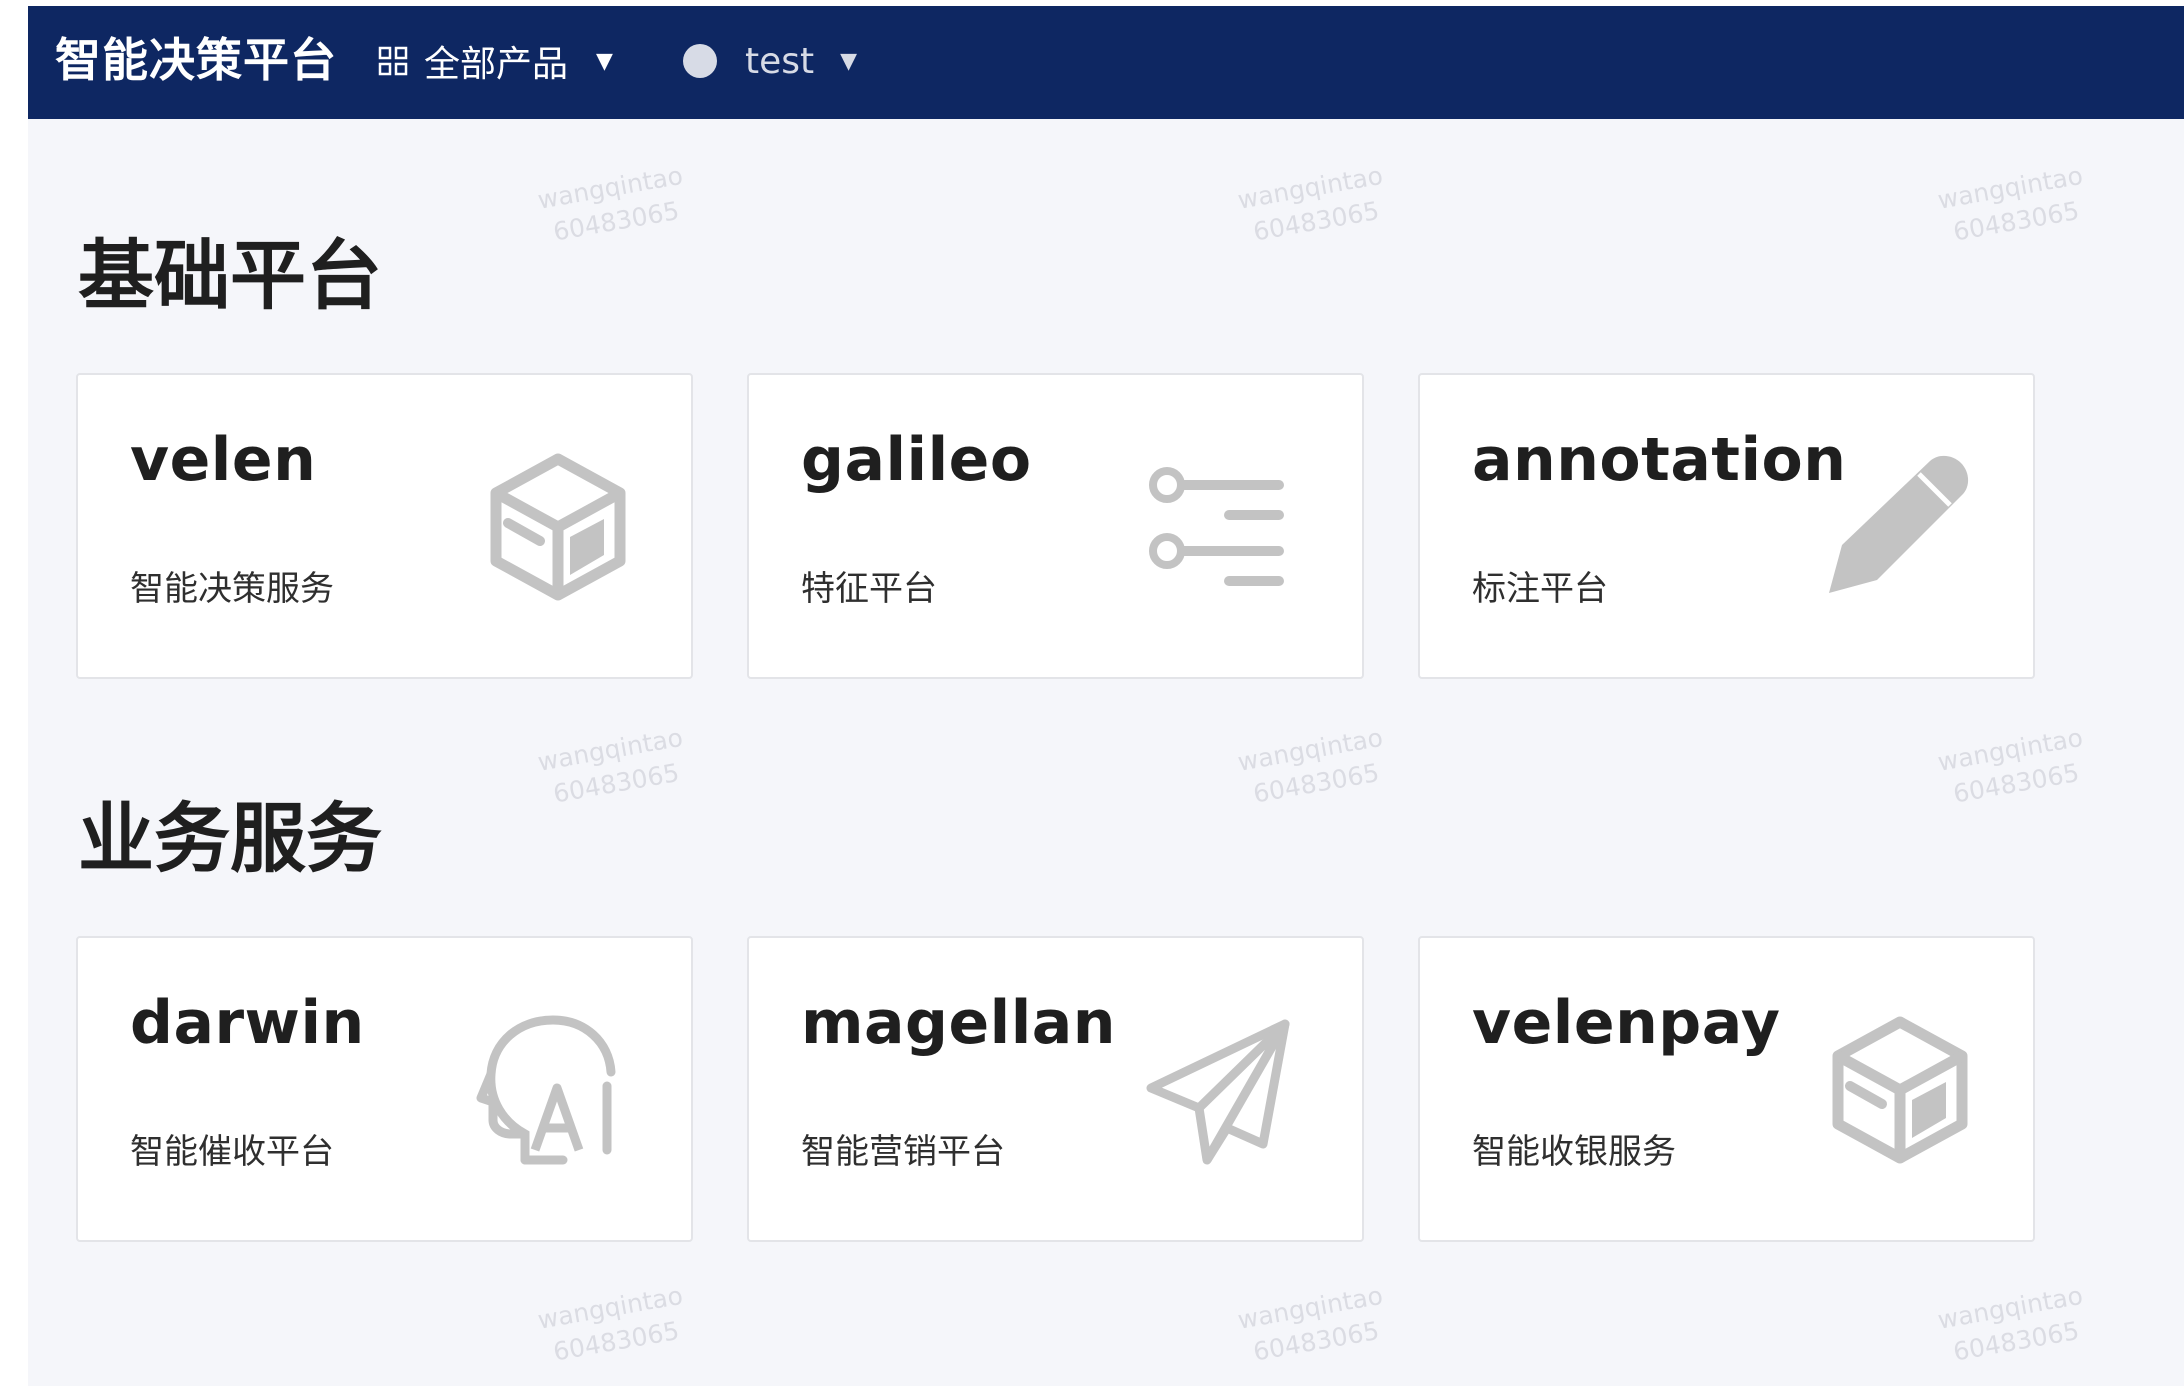 The width and height of the screenshot is (2184, 1386). I want to click on user-menu: test ▼, so click(770, 61).